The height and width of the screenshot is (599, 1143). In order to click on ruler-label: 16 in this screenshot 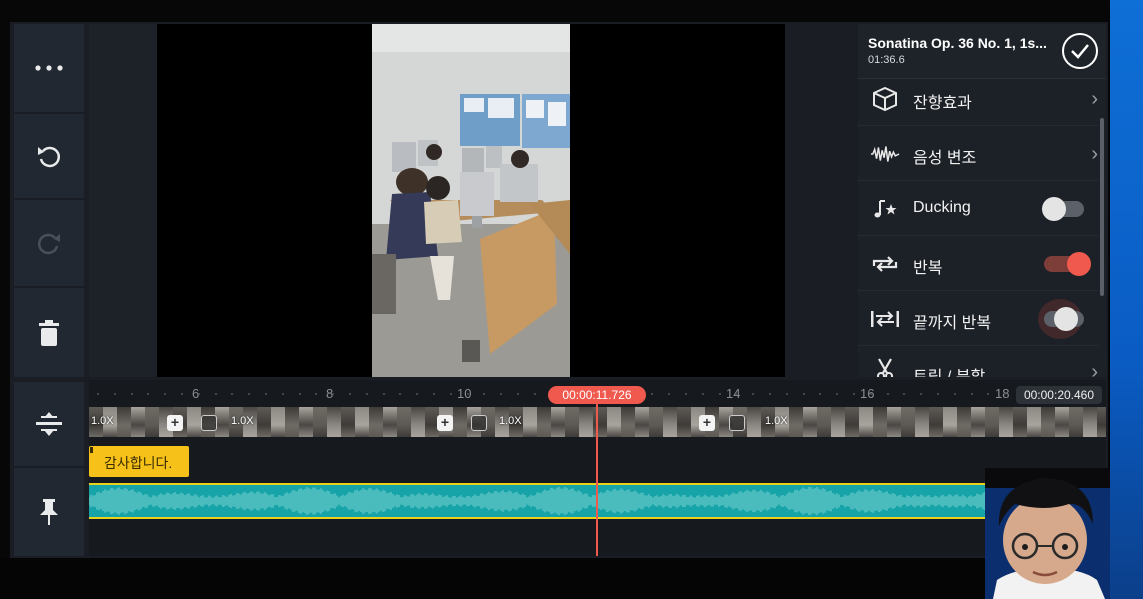, I will do `click(867, 393)`.